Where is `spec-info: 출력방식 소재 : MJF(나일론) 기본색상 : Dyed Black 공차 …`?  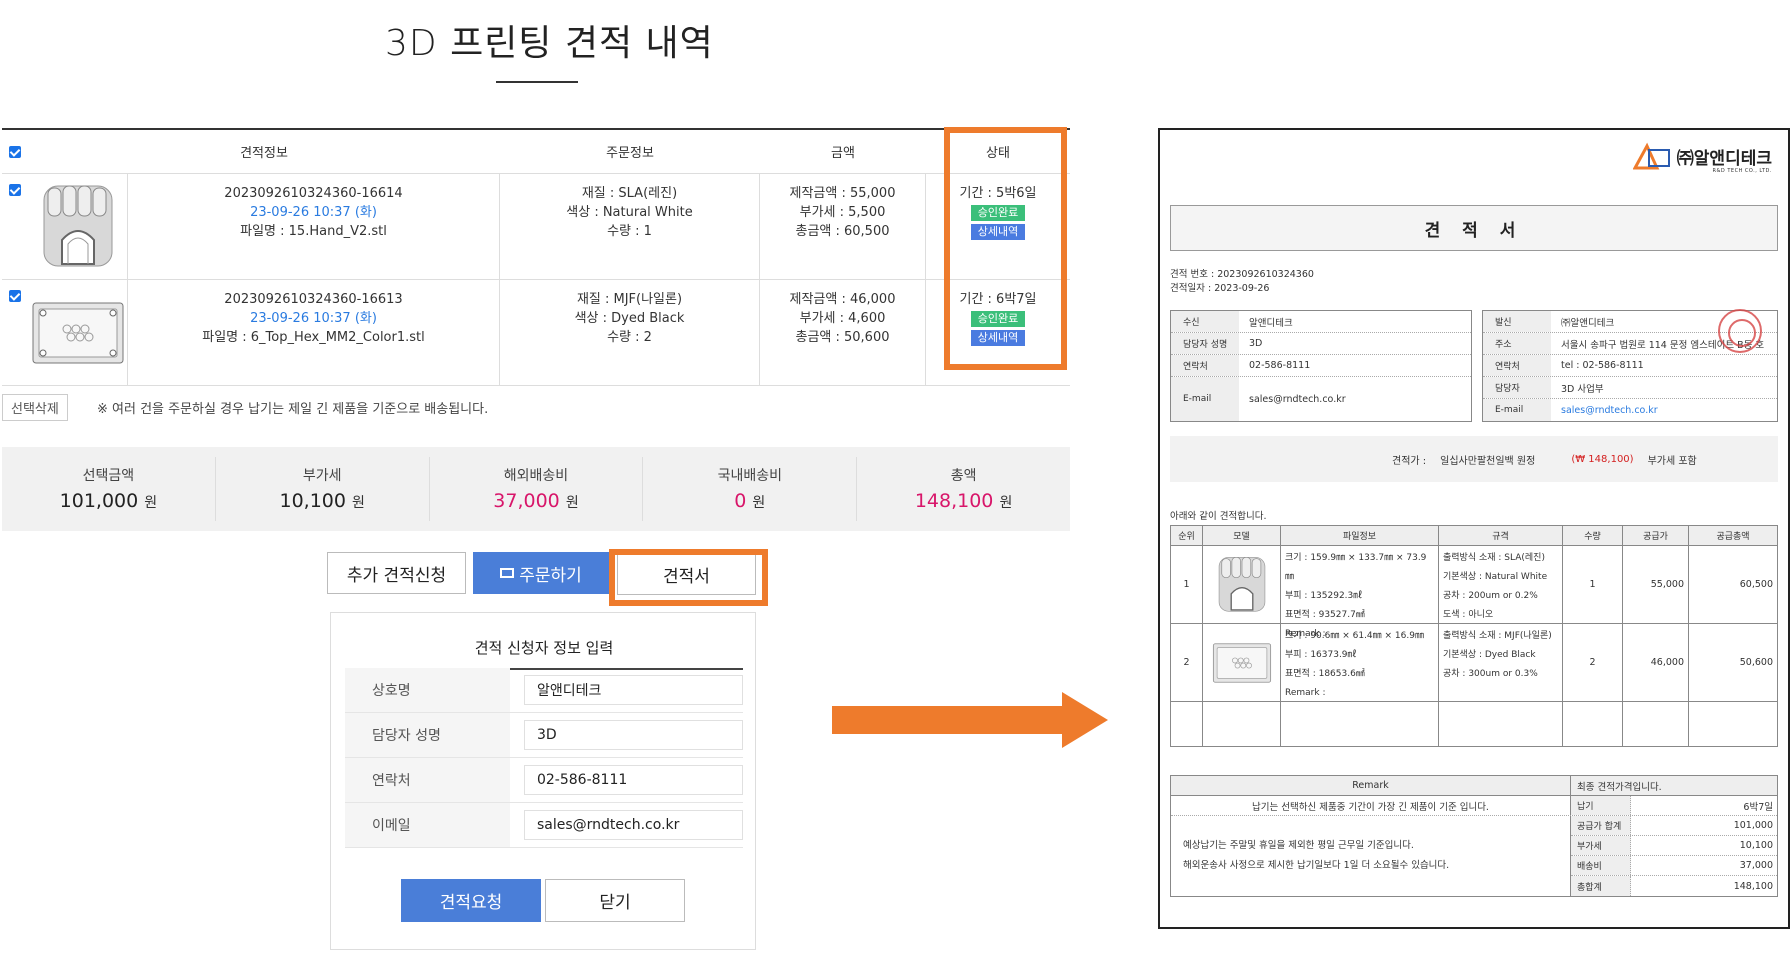
spec-info: 출력방식 소재 : MJF(나일론) 기본색상 : Dyed Black 공차 … is located at coordinates (1501, 662).